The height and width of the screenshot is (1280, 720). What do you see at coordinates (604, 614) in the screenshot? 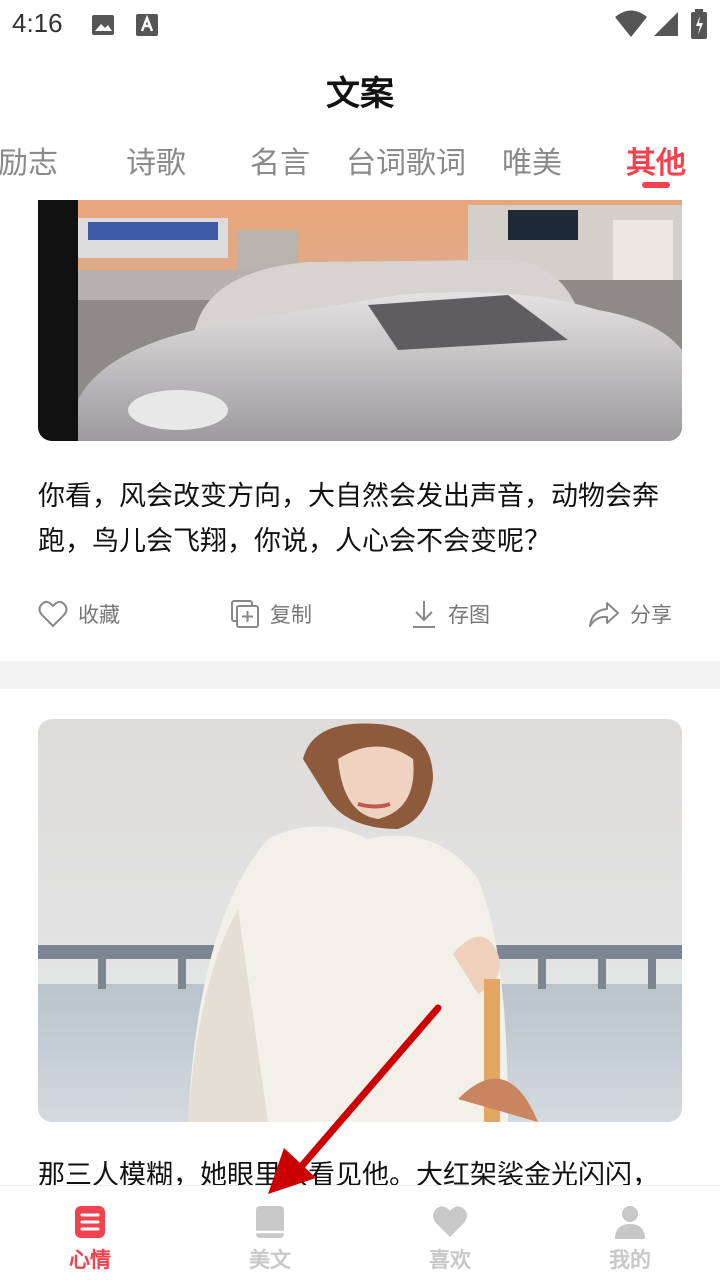
I see `share-icon` at bounding box center [604, 614].